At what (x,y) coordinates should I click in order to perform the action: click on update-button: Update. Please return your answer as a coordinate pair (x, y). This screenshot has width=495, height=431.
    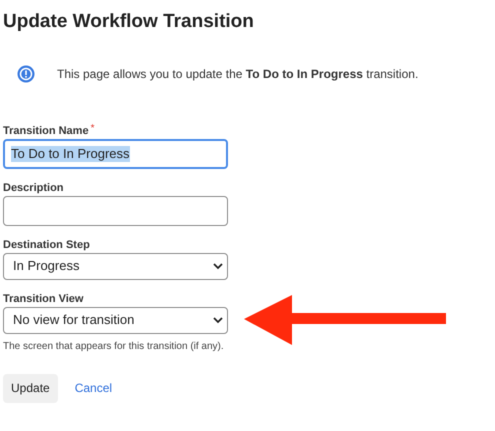
    Looking at the image, I should click on (30, 388).